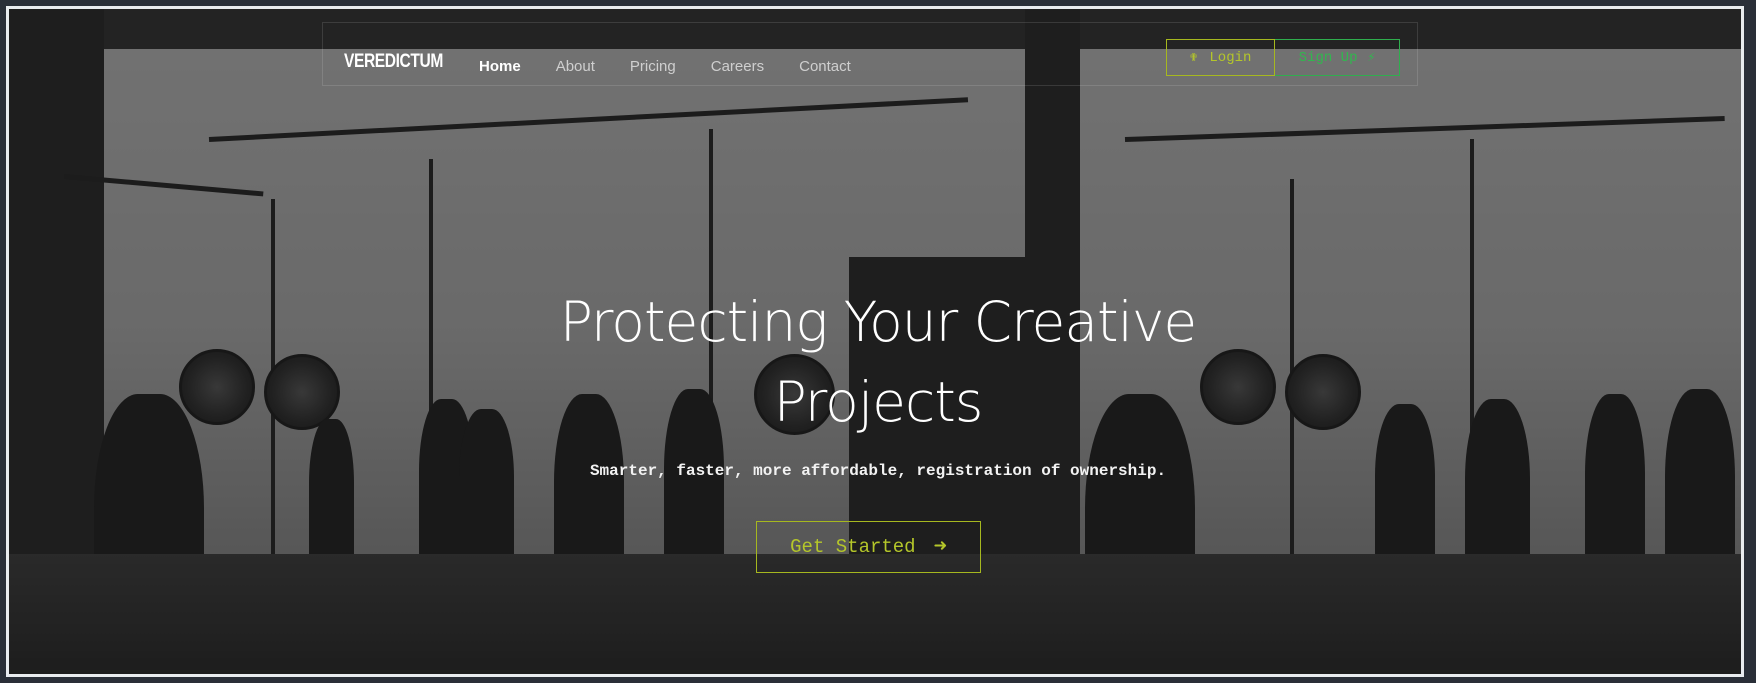  Describe the element at coordinates (825, 66) in the screenshot. I see `nav-link-contact: Contact` at that location.